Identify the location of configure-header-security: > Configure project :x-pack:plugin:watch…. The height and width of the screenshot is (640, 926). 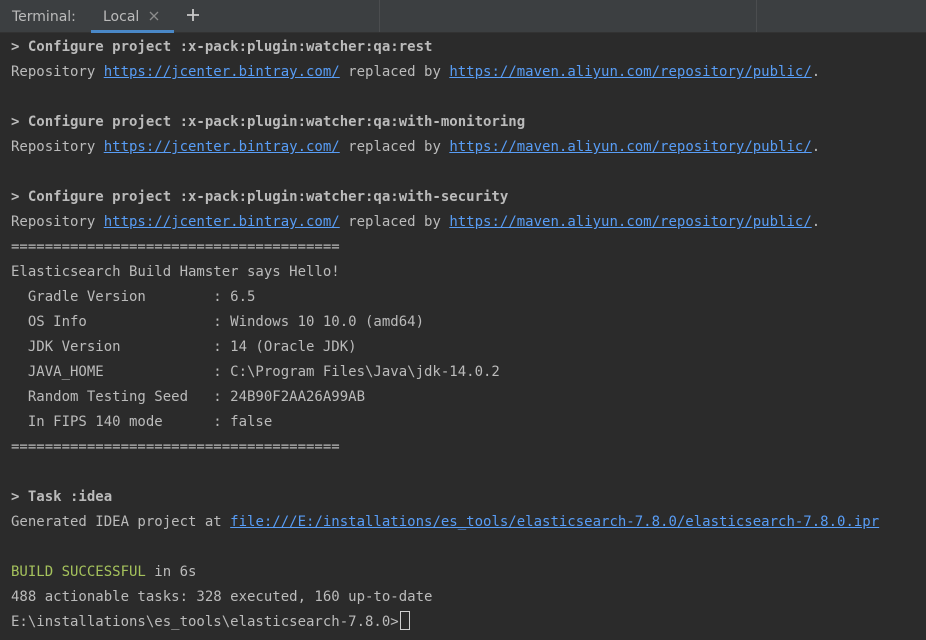
(260, 197).